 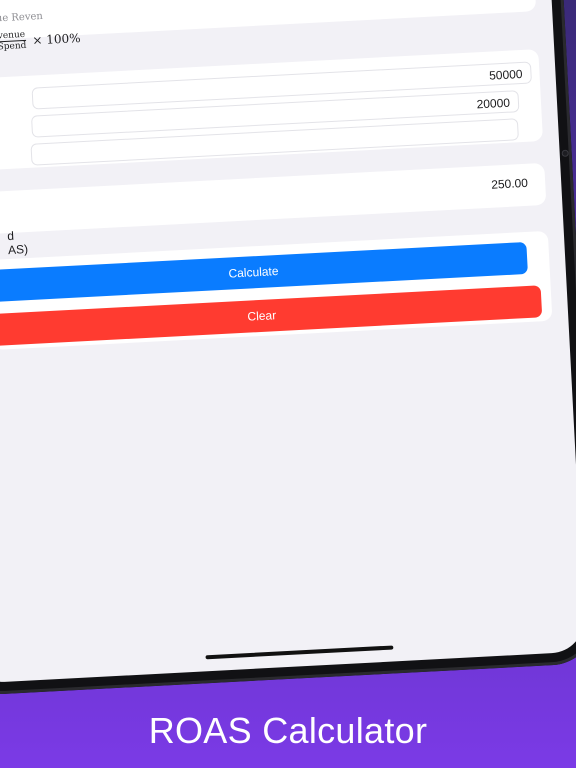 I want to click on roas-formula: venue Spend × 100%, so click(x=40, y=39).